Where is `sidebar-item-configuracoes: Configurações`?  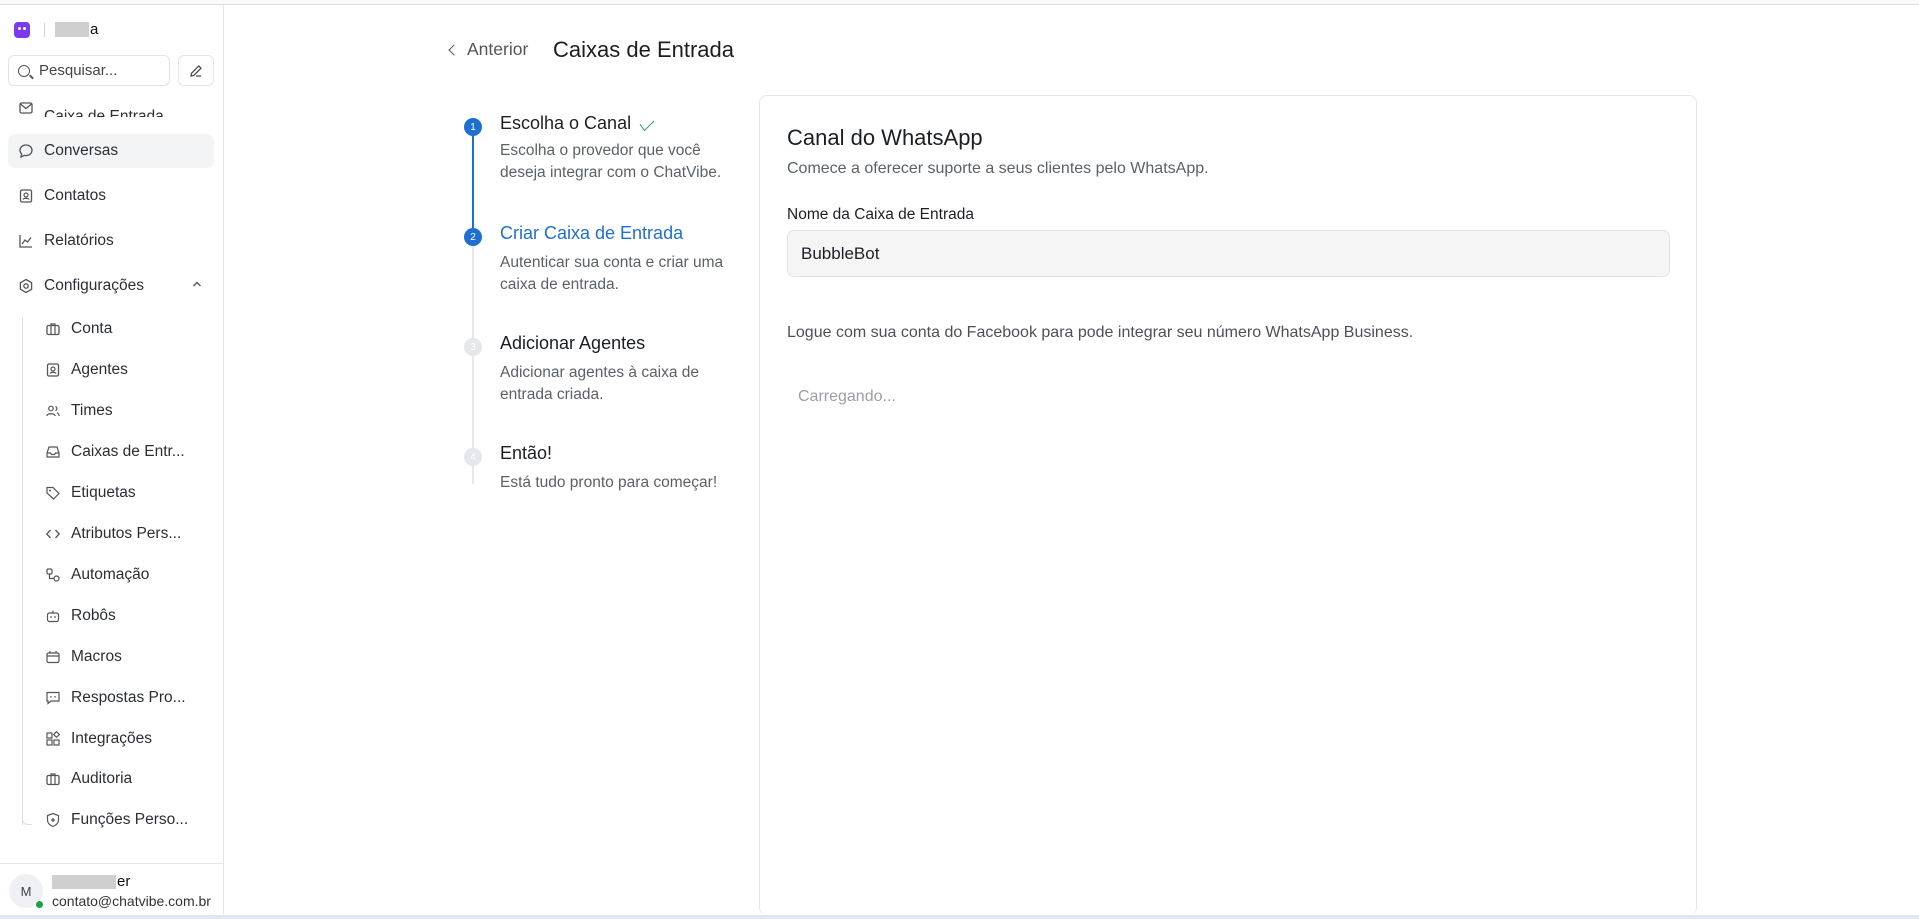 sidebar-item-configuracoes: Configurações is located at coordinates (111, 286).